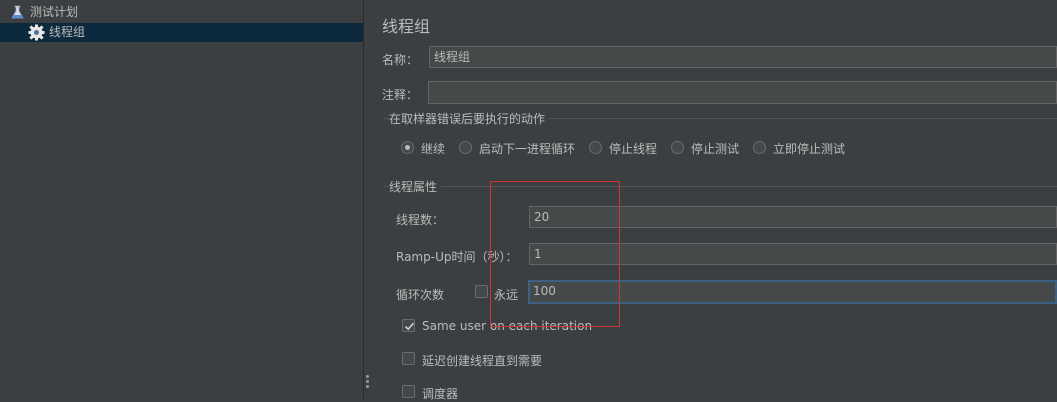  I want to click on gear-icon, so click(36, 32).